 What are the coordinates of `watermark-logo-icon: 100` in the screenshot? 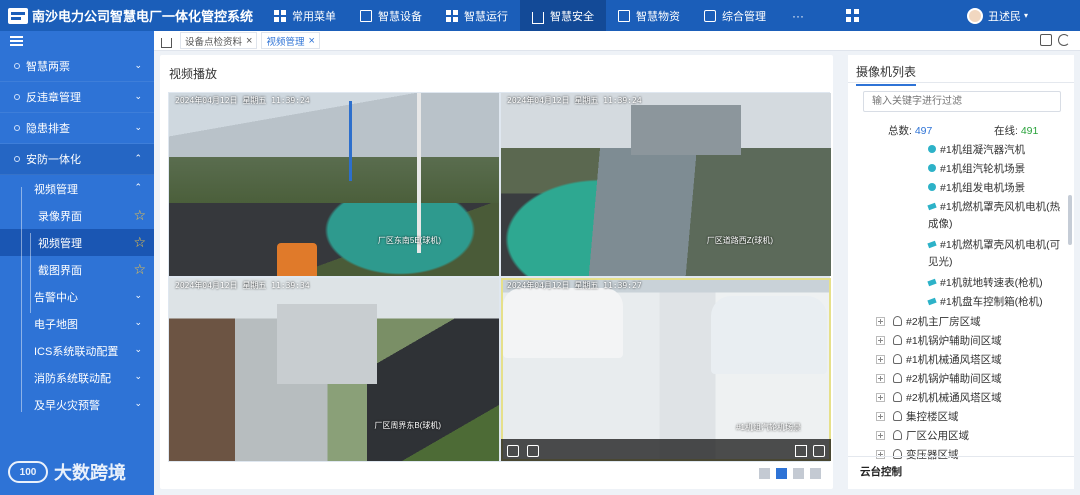 It's located at (28, 472).